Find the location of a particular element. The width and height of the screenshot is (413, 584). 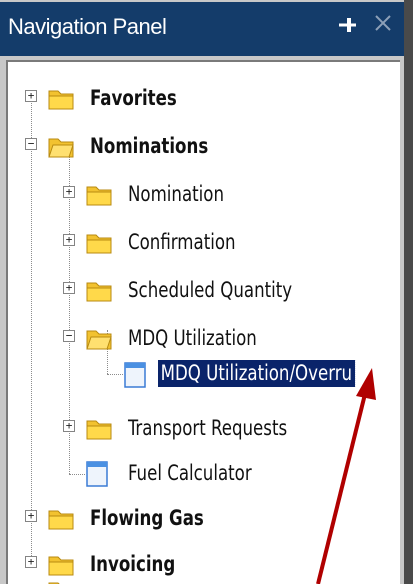

tree-item-mdq-utilization: MDQ Utilization is located at coordinates (192, 338).